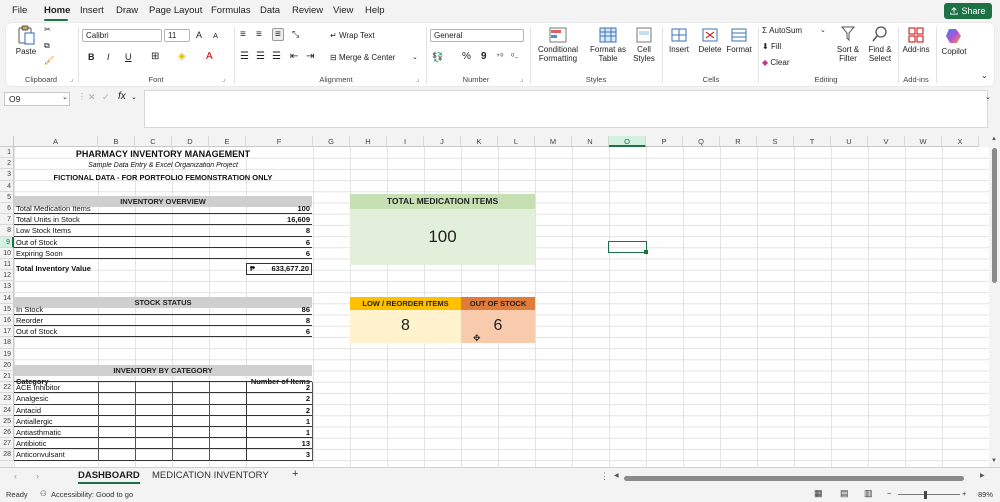 Image resolution: width=1000 pixels, height=502 pixels. What do you see at coordinates (7, 343) in the screenshot?
I see `row-header-18: 18` at bounding box center [7, 343].